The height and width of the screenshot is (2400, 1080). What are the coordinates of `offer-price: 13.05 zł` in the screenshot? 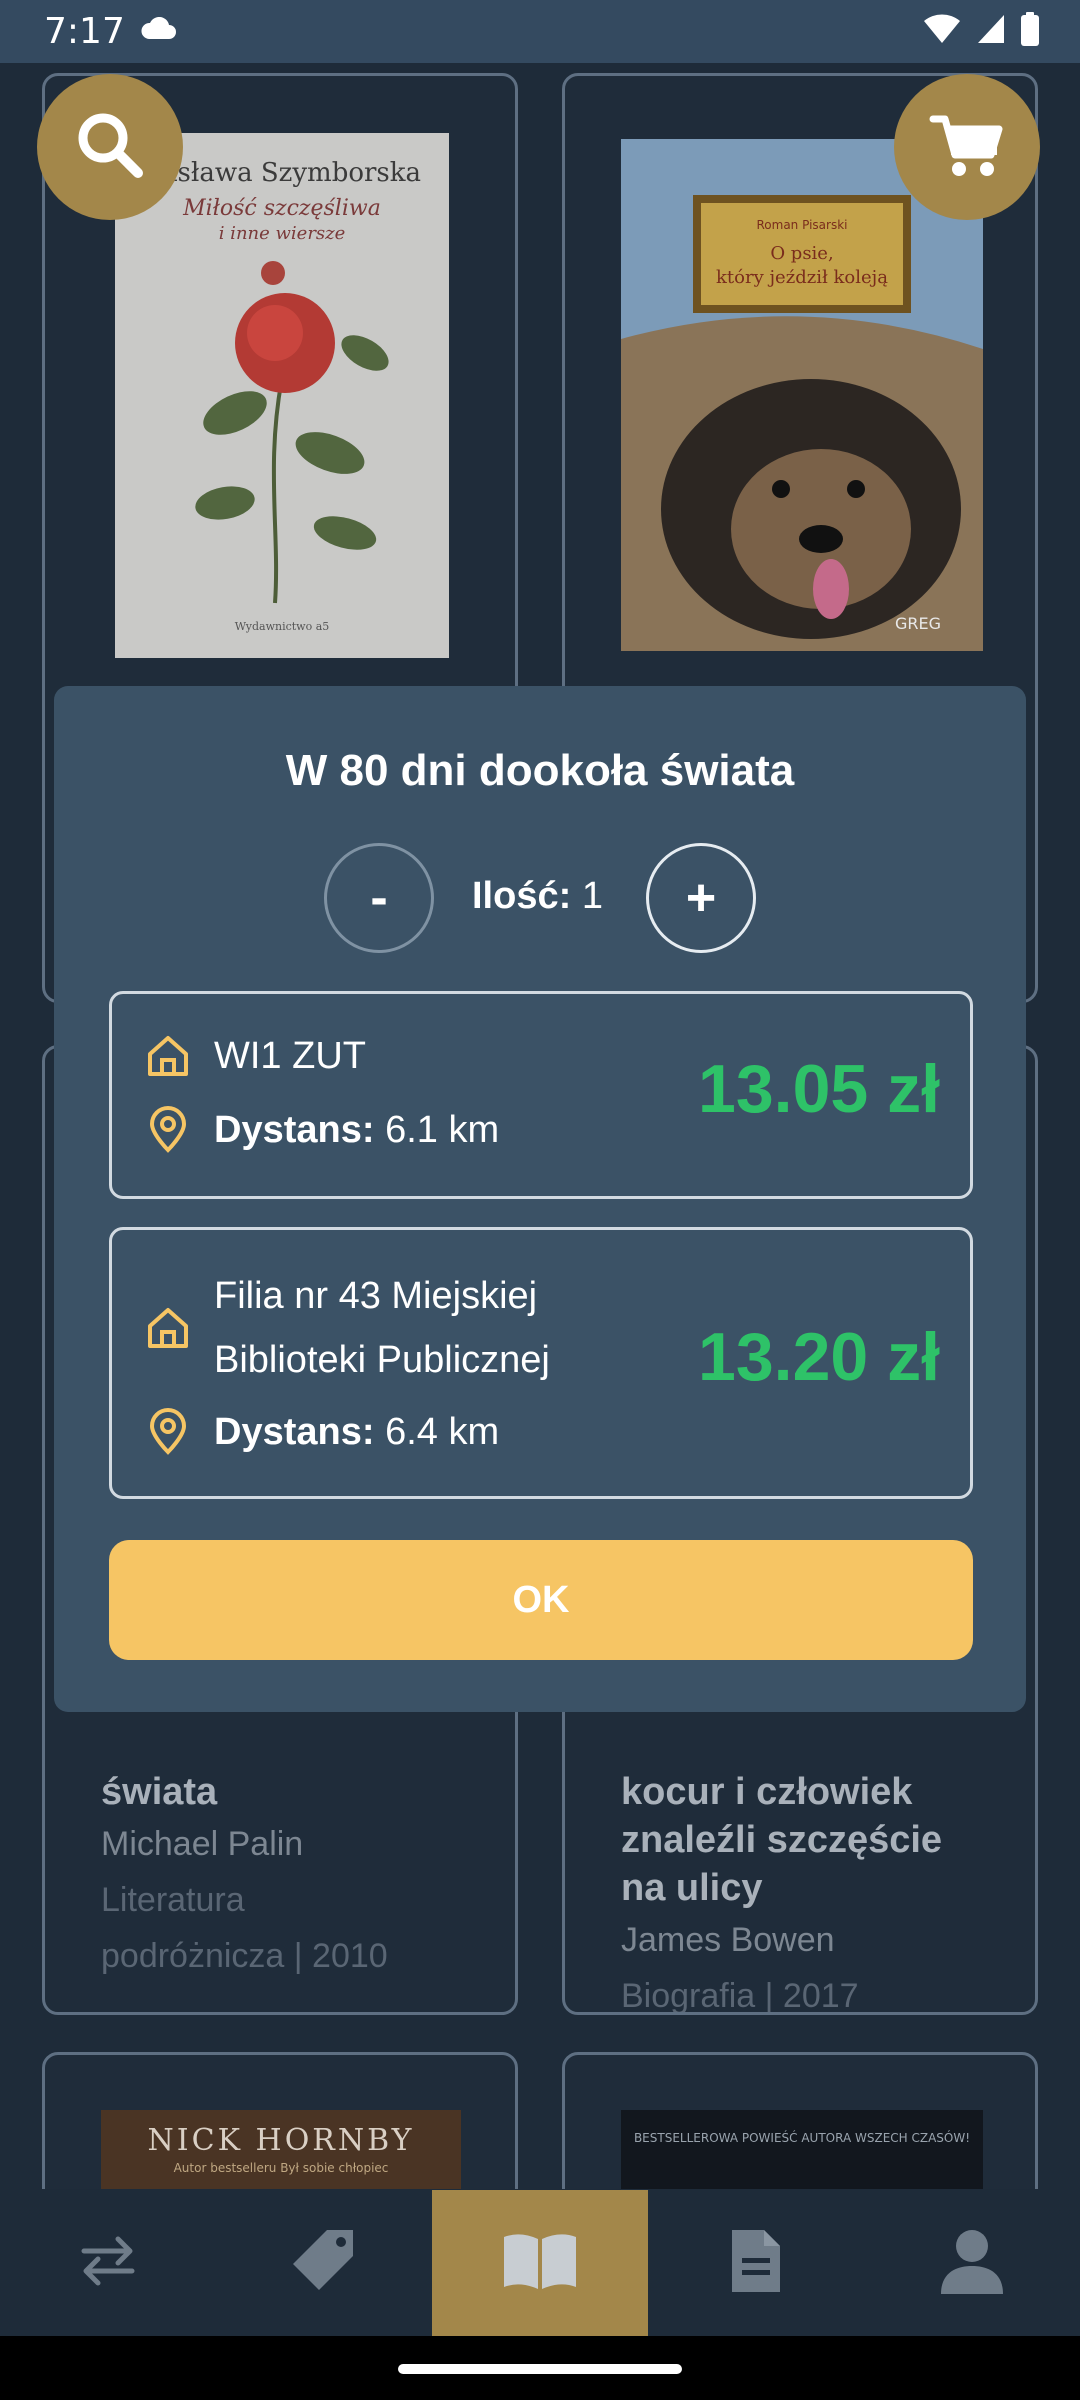 It's located at (819, 1089).